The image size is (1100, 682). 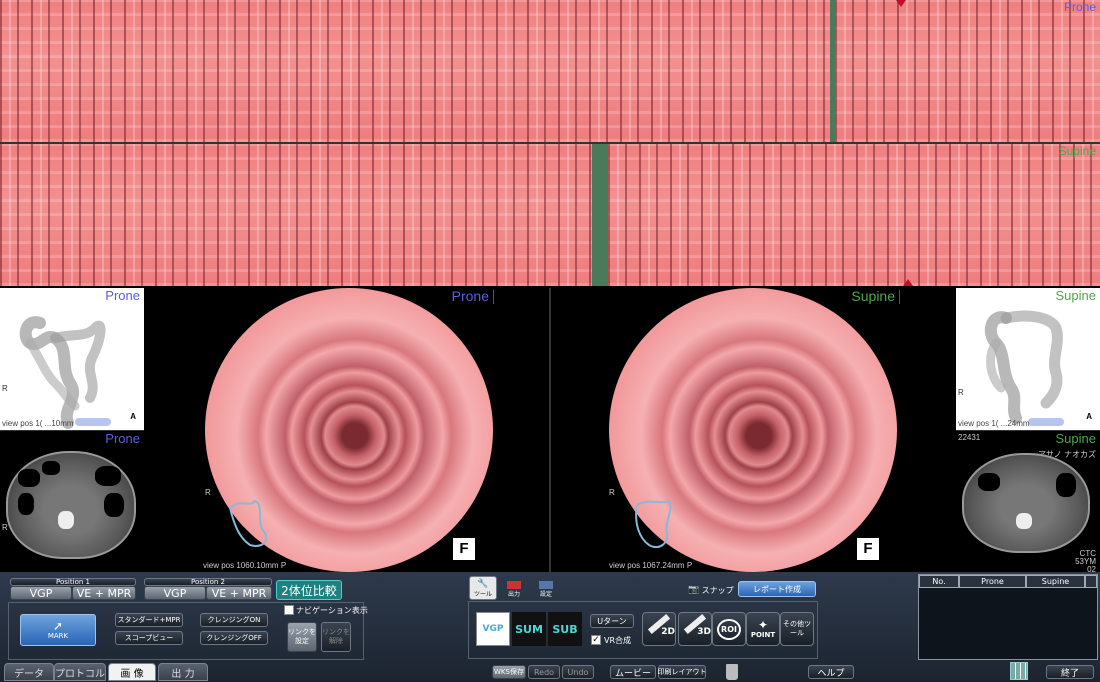 What do you see at coordinates (777, 589) in the screenshot?
I see `report-button: レポート作成` at bounding box center [777, 589].